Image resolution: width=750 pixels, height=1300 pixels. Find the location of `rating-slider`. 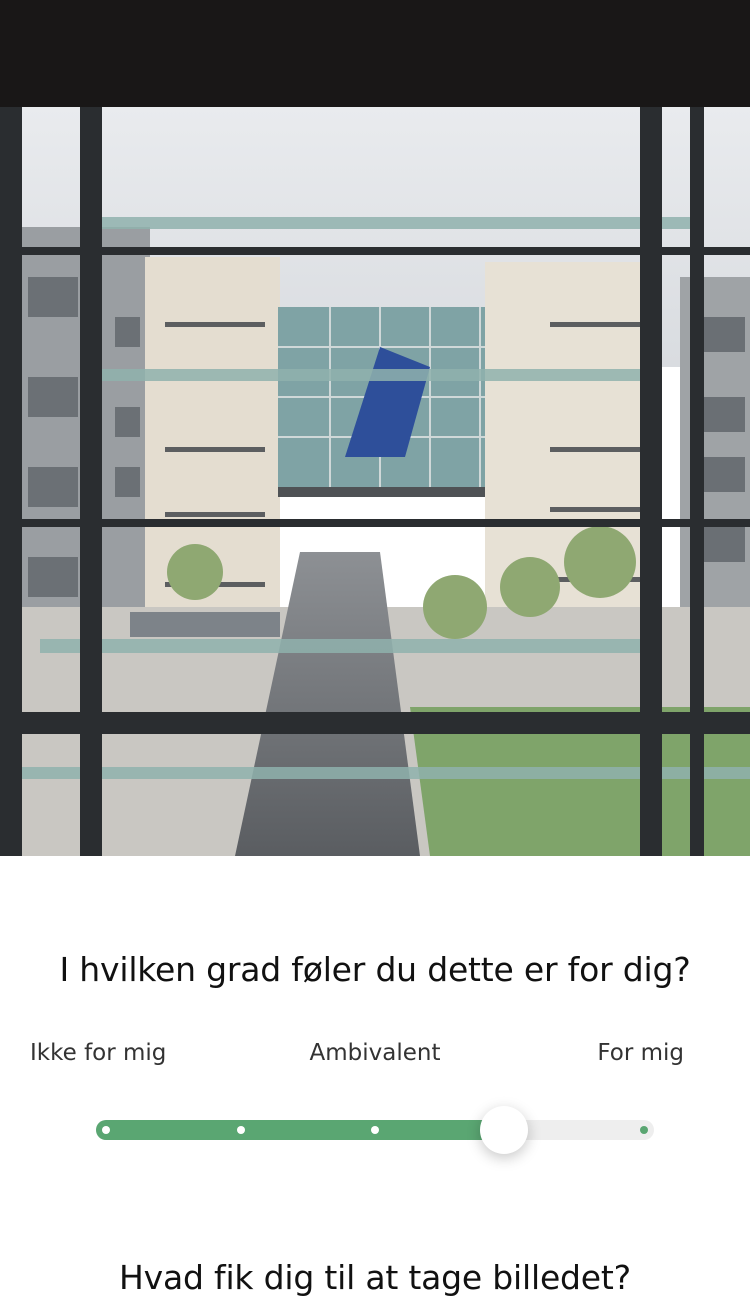

rating-slider is located at coordinates (375, 1130).